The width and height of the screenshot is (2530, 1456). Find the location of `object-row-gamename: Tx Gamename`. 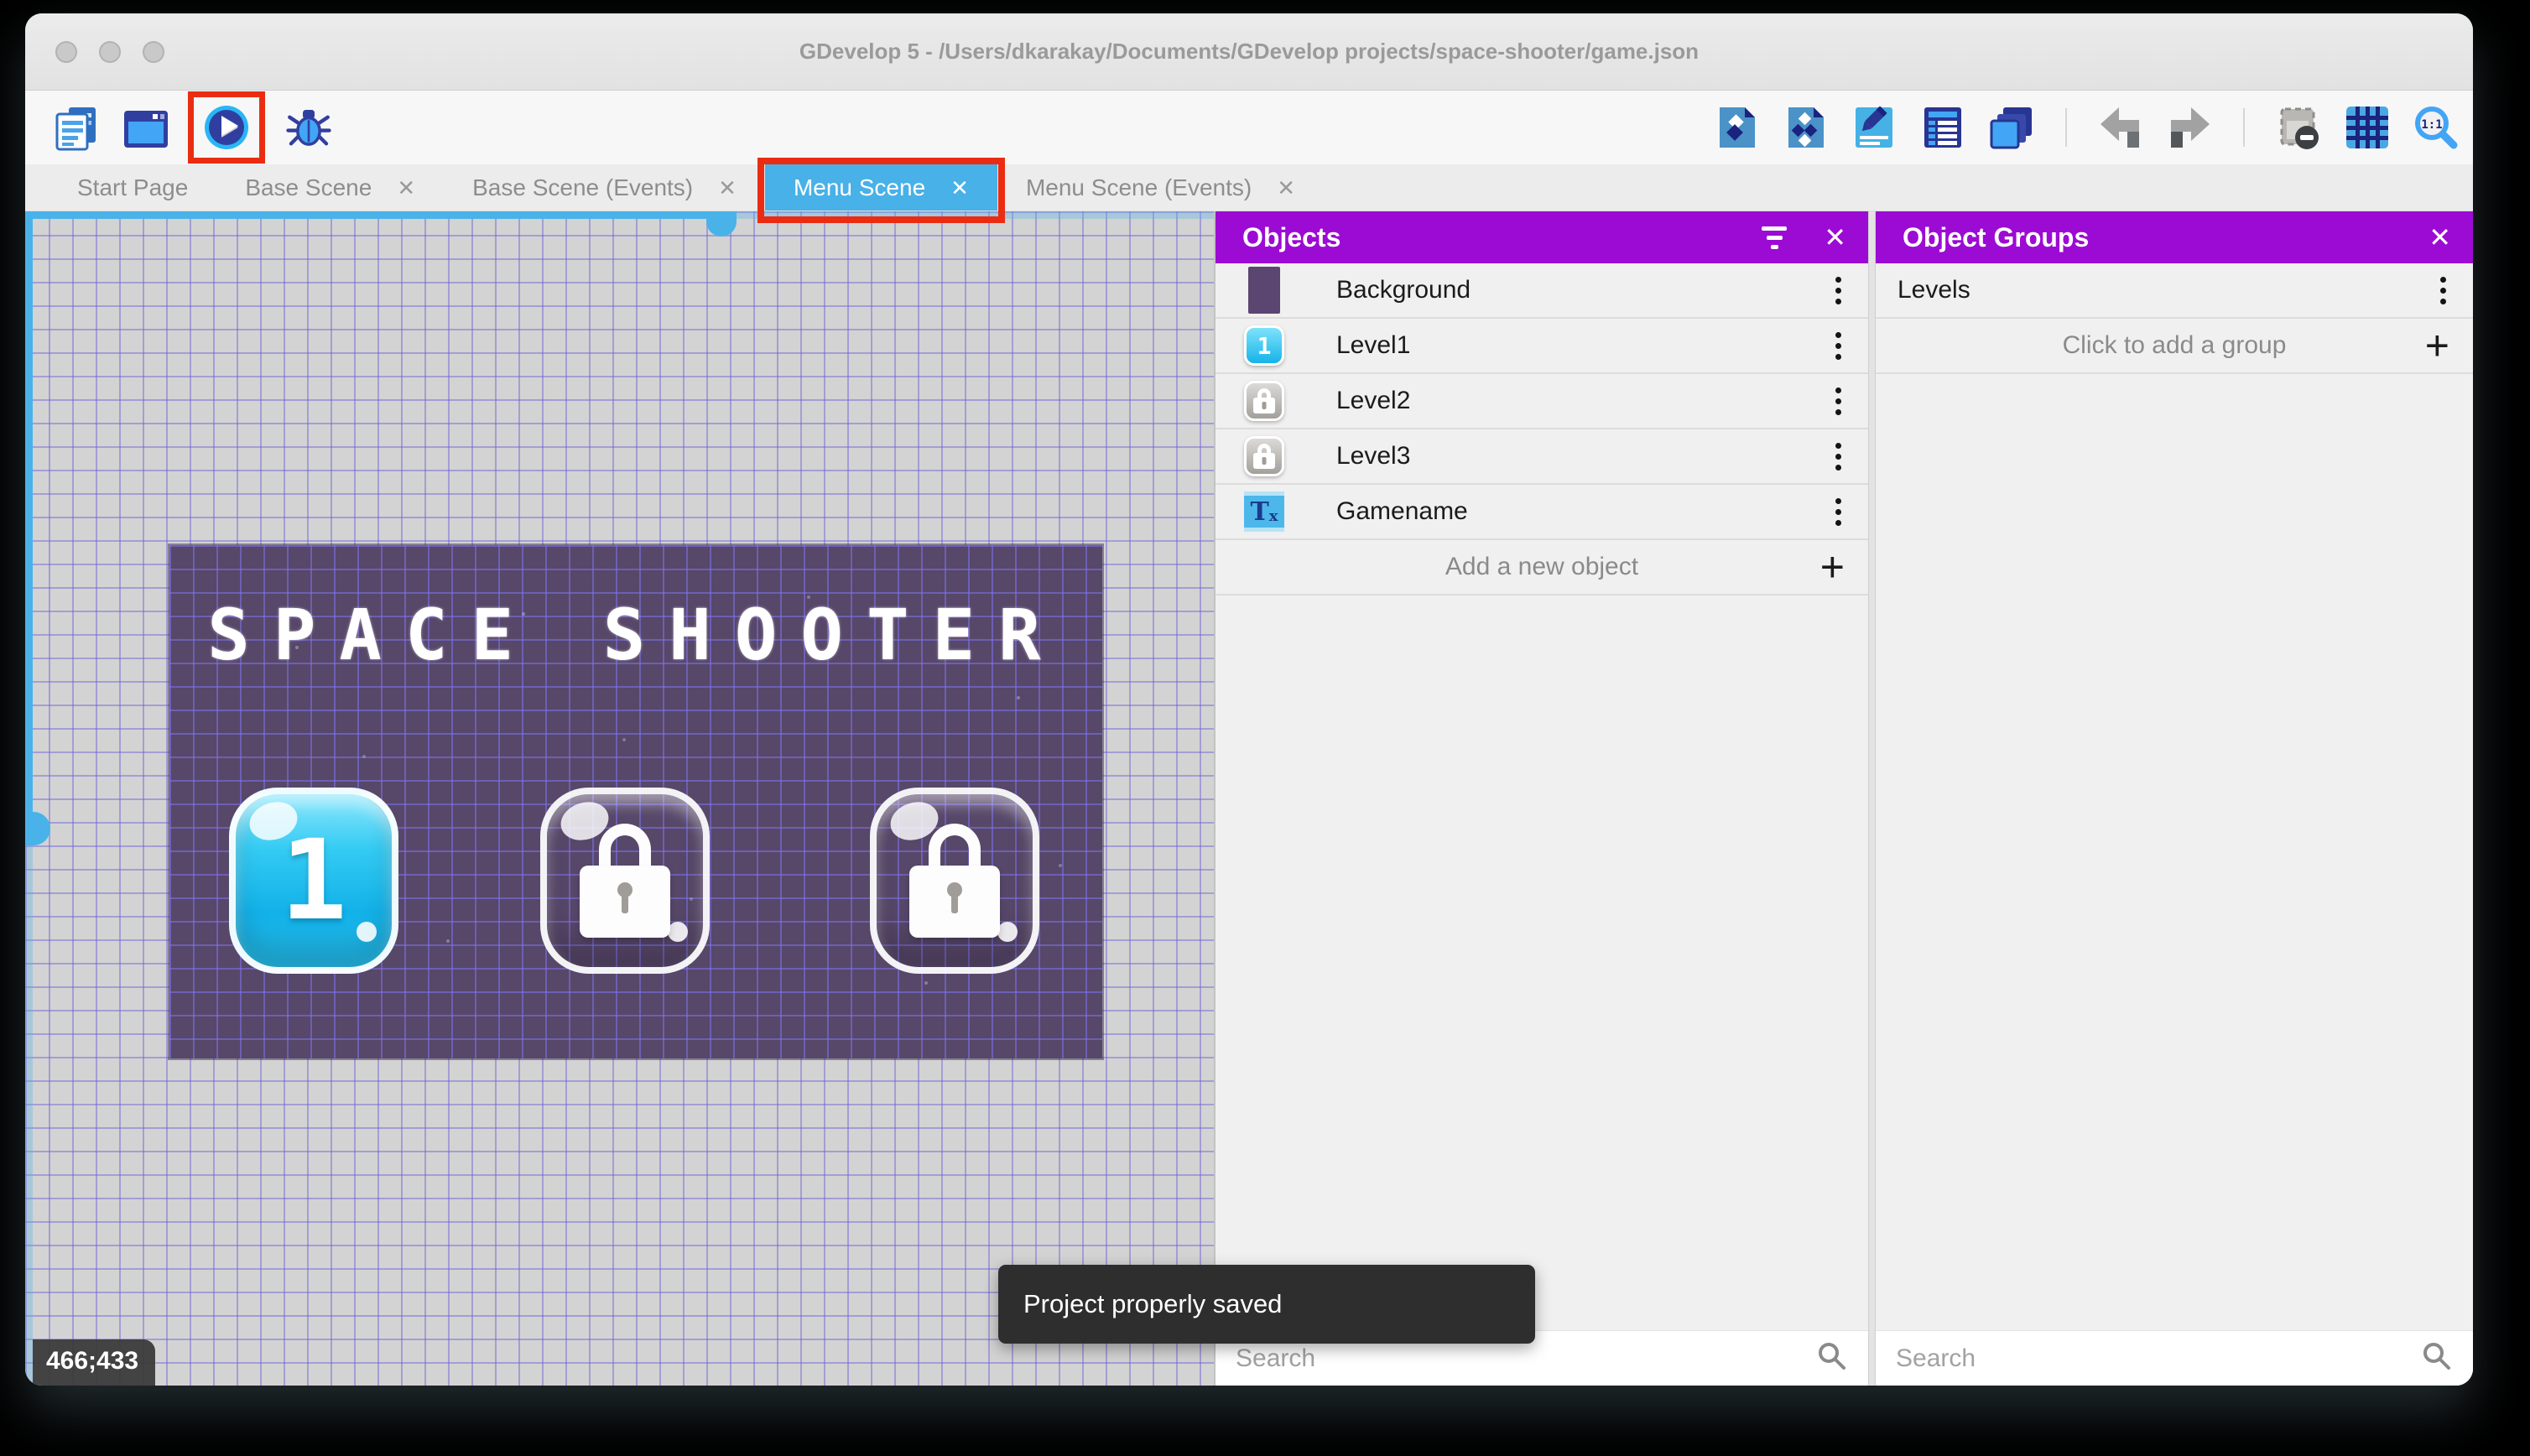

object-row-gamename: Tx Gamename is located at coordinates (1542, 512).